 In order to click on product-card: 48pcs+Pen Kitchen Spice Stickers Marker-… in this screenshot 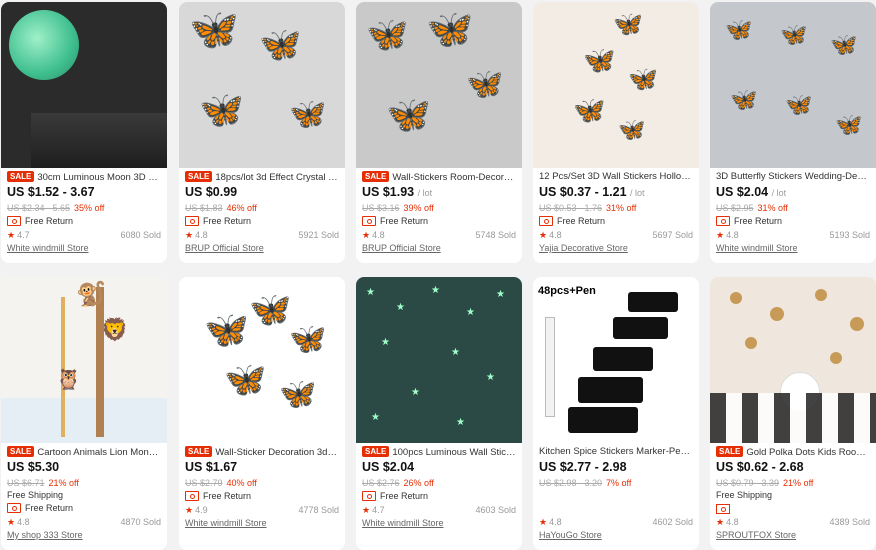, I will do `click(616, 413)`.